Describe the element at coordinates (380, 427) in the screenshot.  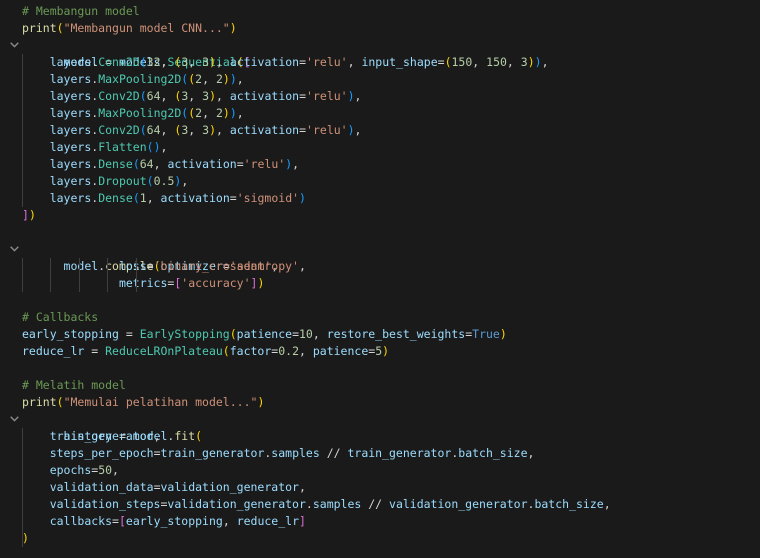
I see `code-line: history = model.fit(` at that location.